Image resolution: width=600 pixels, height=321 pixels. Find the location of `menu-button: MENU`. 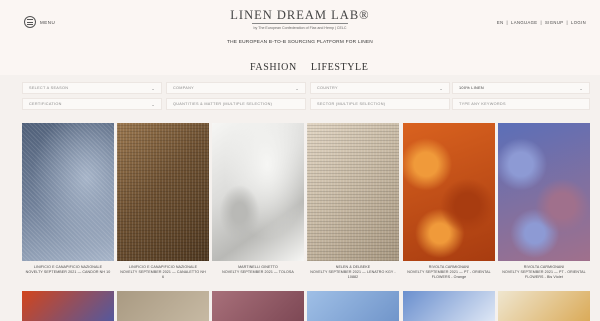

menu-button: MENU is located at coordinates (39, 22).